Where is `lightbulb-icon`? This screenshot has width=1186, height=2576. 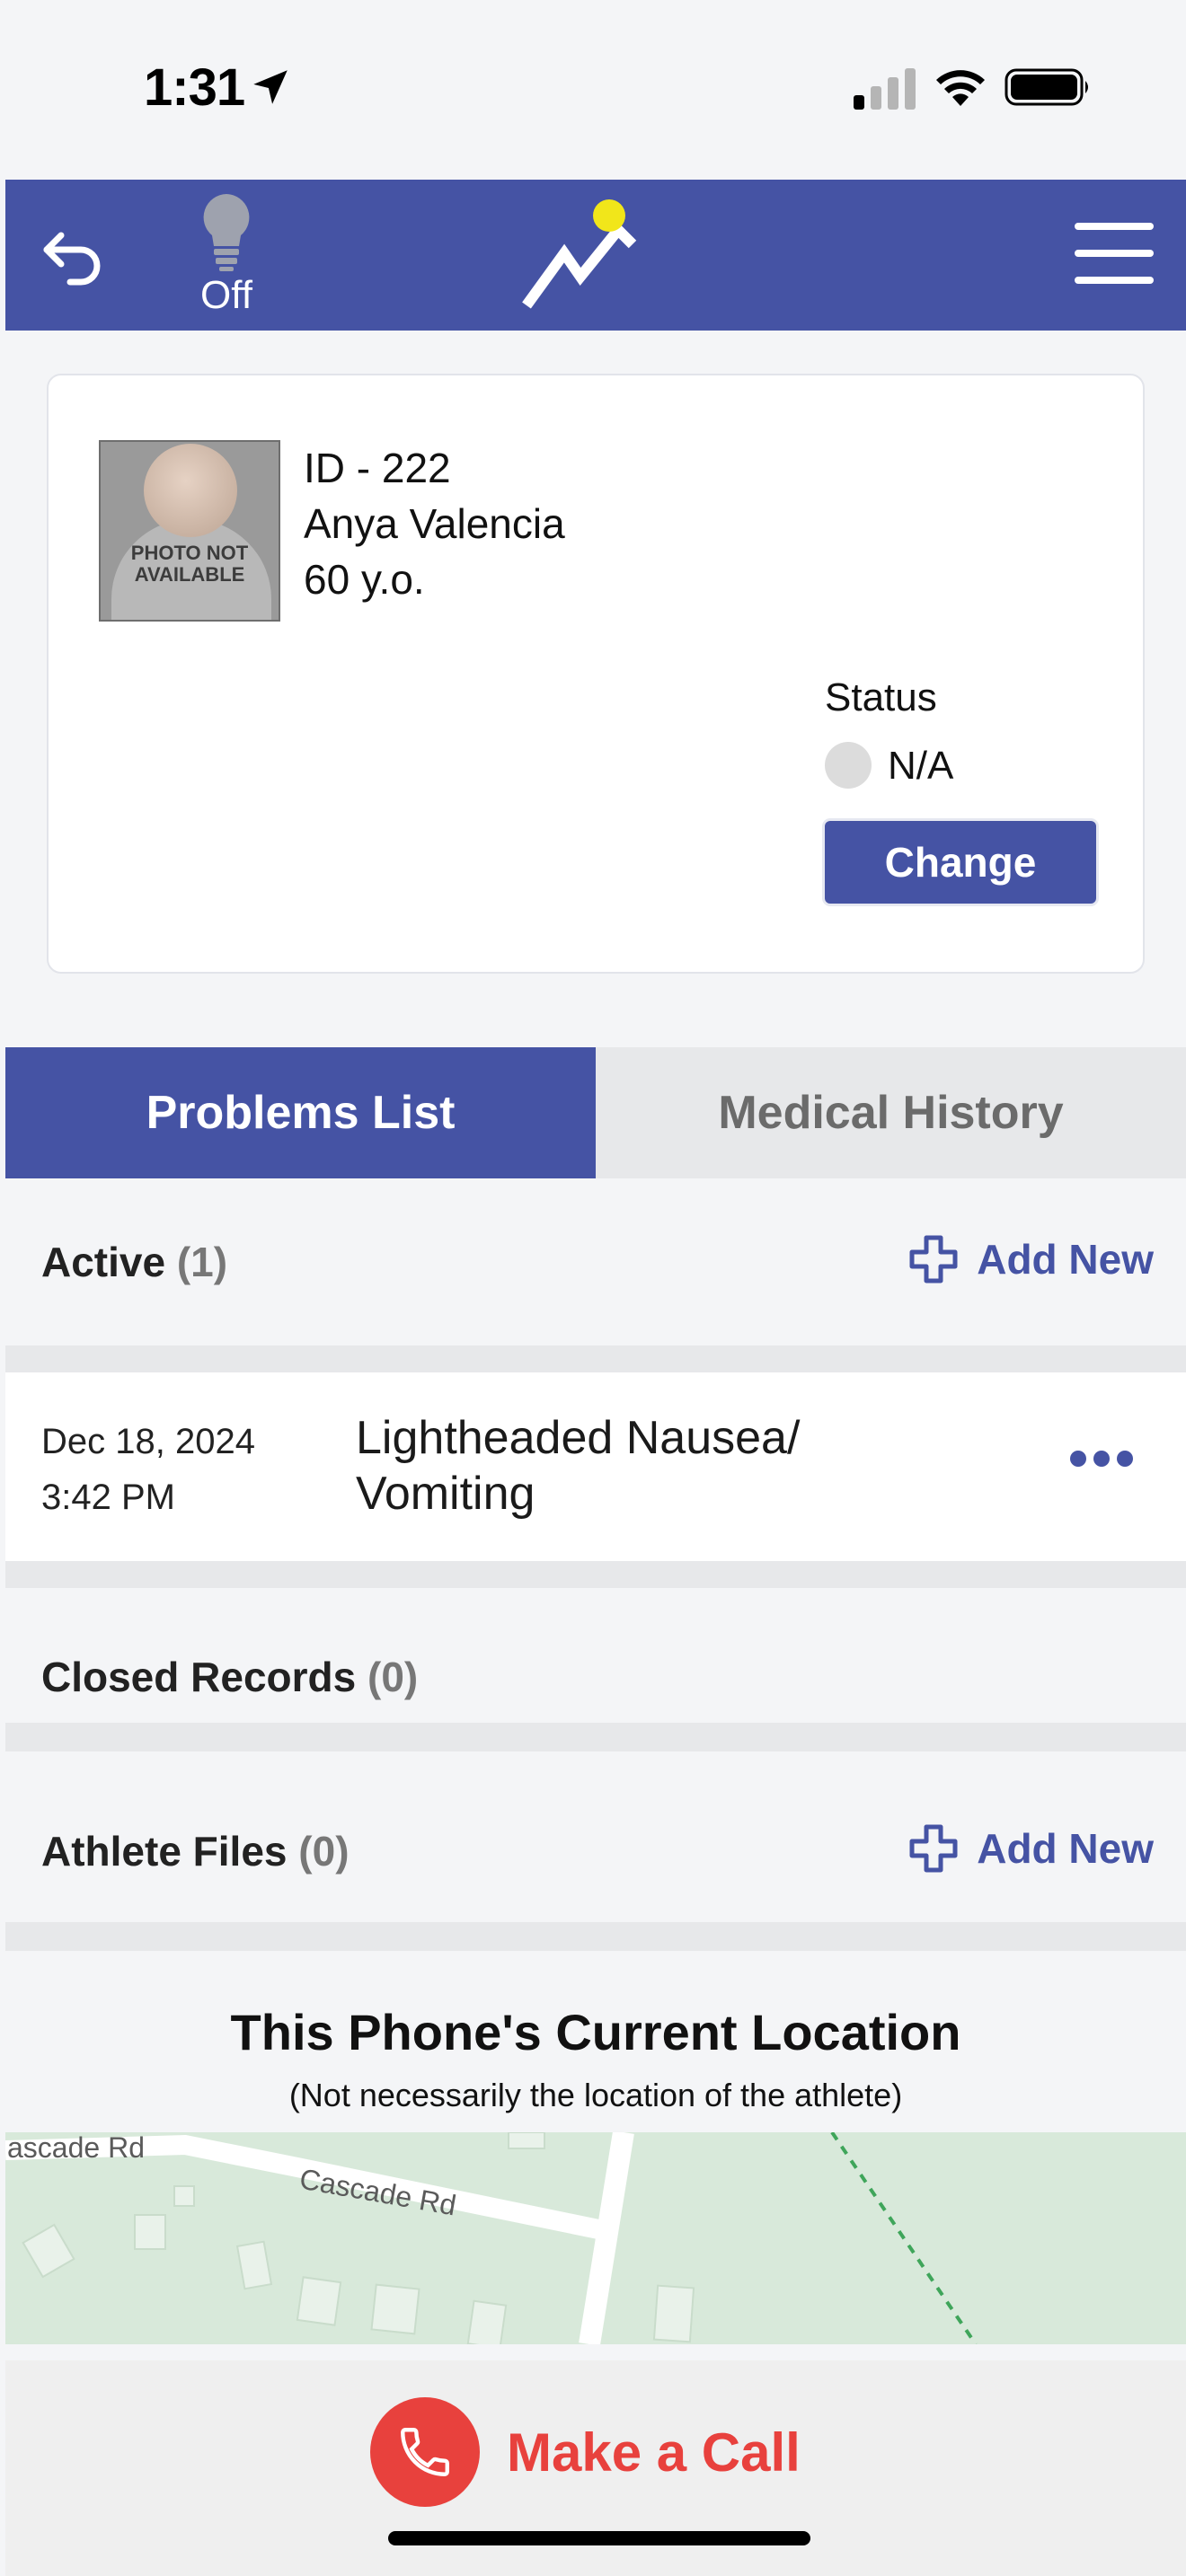 lightbulb-icon is located at coordinates (226, 233).